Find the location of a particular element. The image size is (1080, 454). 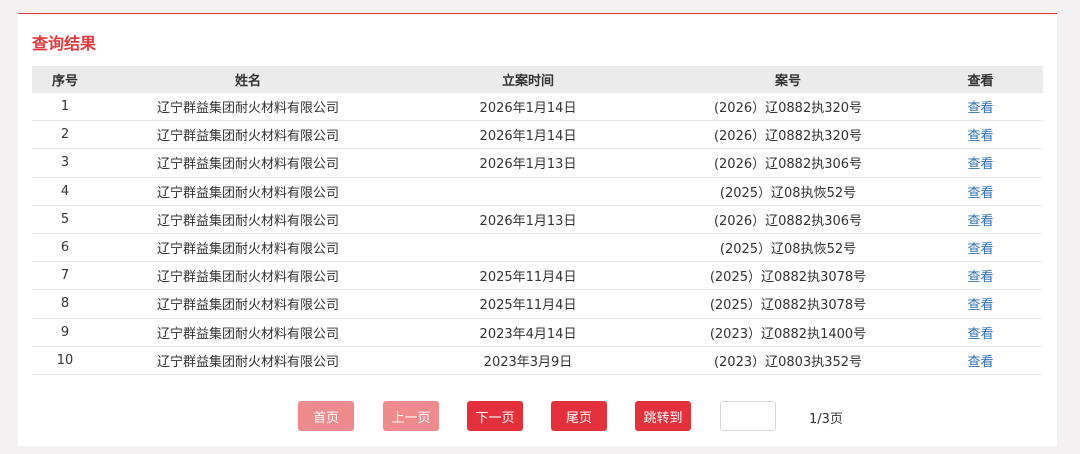

cell-no: 4 is located at coordinates (65, 191).